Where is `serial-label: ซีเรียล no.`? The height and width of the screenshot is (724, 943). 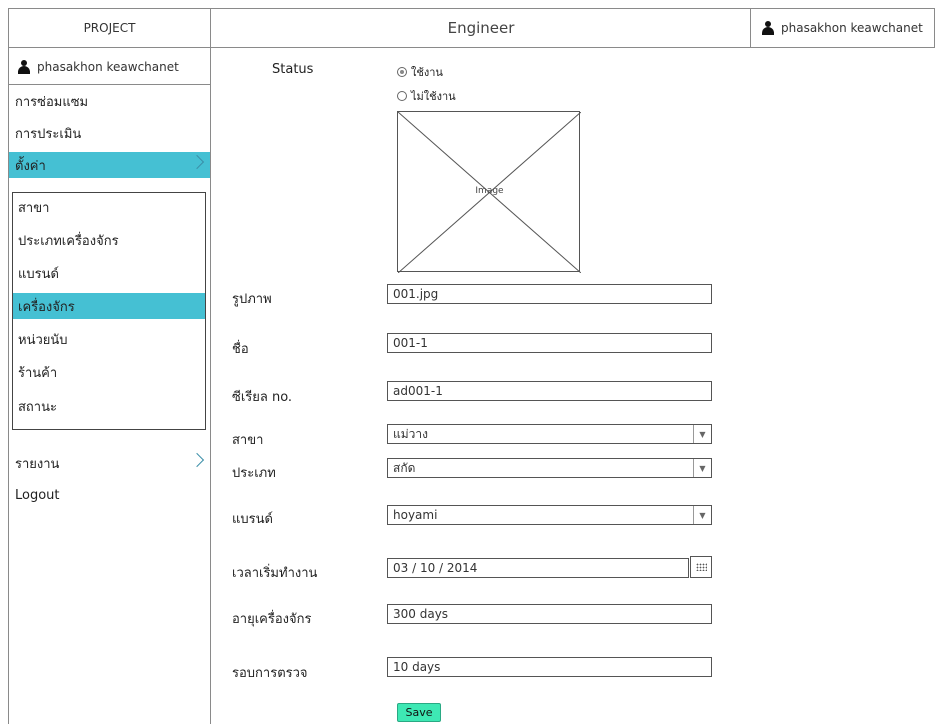 serial-label: ซีเรียล no. is located at coordinates (262, 397).